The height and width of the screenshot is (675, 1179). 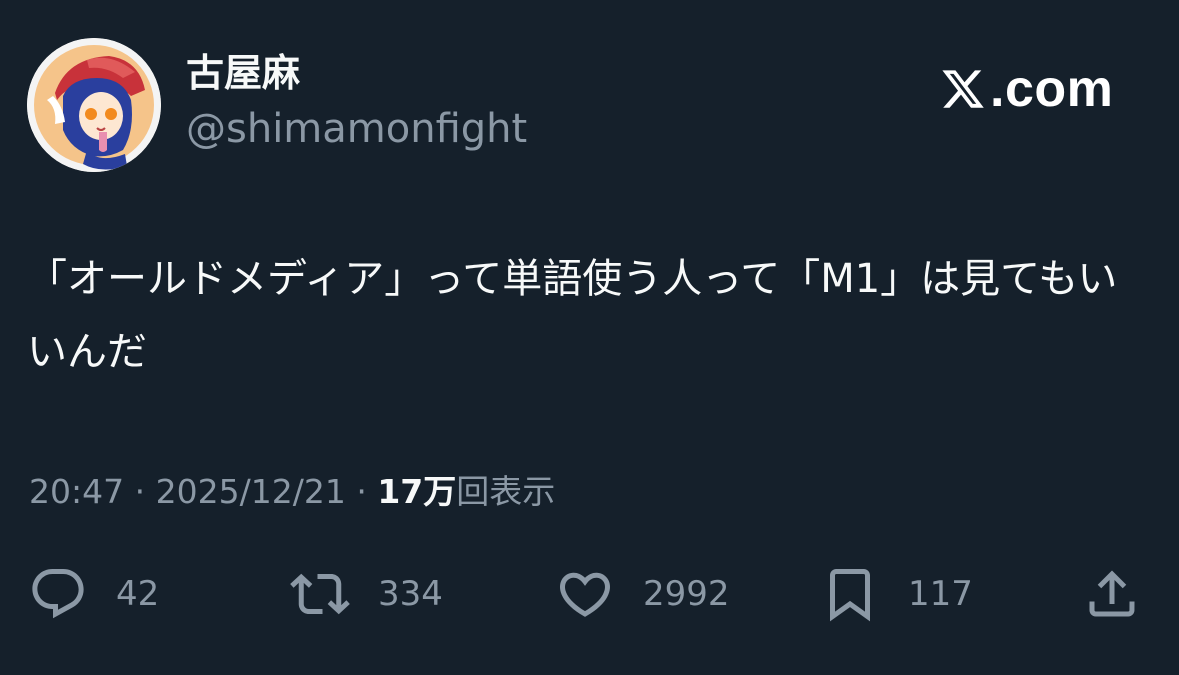 I want to click on reply-count: 42, so click(x=138, y=594).